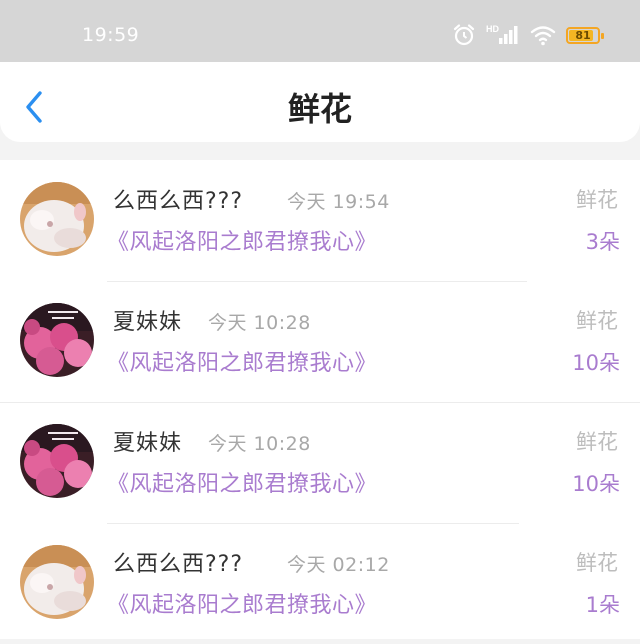  Describe the element at coordinates (602, 605) in the screenshot. I see `gift-count: 1朵` at that location.